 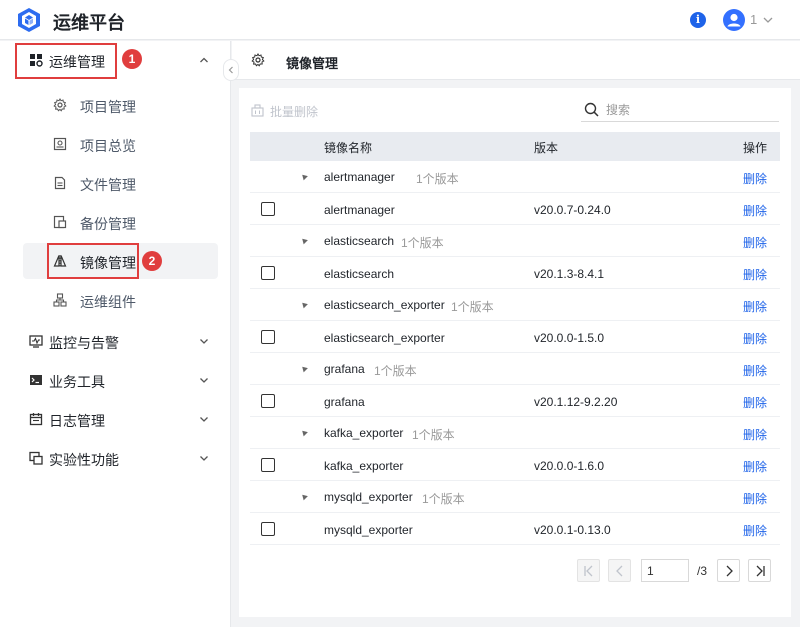 I want to click on image-name: elasticsearch_exporter, so click(x=384, y=338).